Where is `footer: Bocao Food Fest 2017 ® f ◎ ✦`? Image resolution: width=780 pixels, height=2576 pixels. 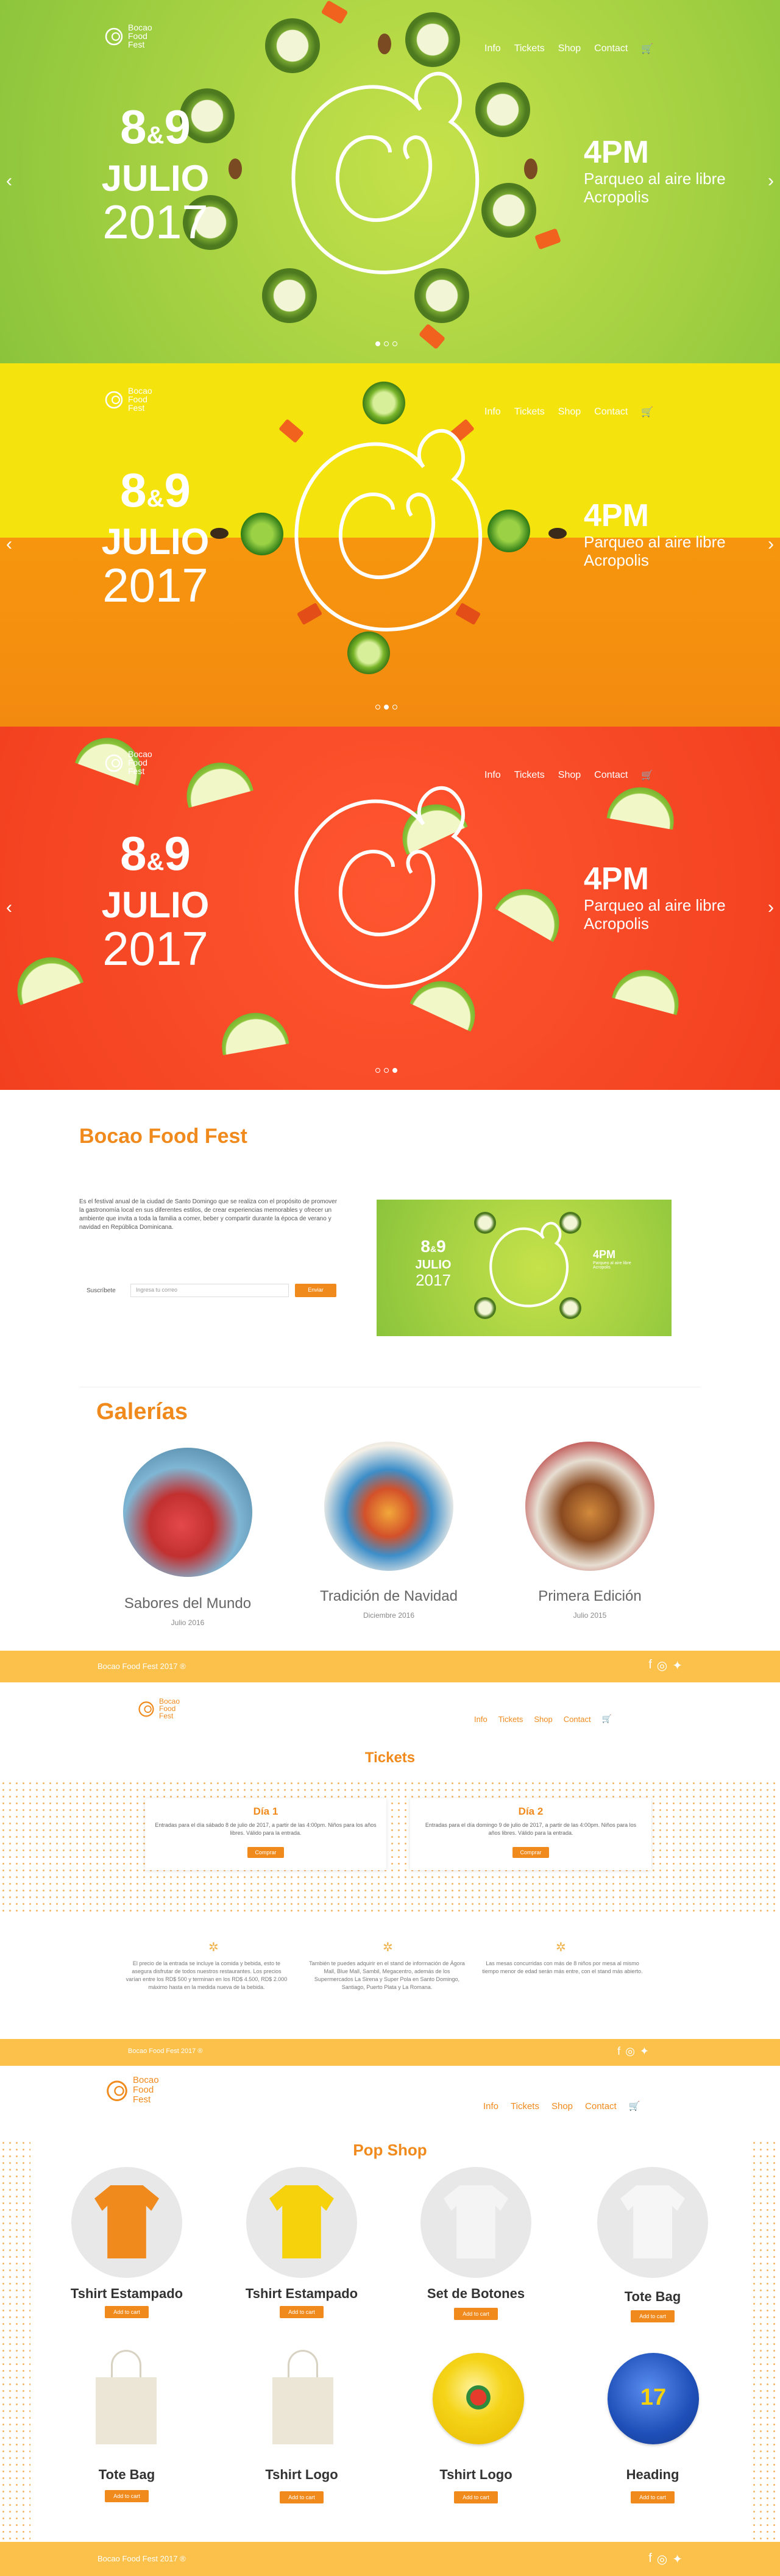
footer: Bocao Food Fest 2017 ® f ◎ ✦ is located at coordinates (390, 2559).